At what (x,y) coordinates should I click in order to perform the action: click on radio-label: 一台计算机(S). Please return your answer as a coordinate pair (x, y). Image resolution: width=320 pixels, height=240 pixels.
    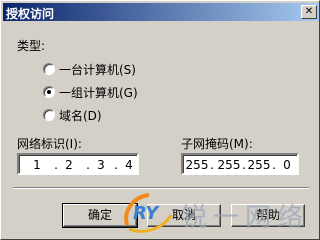
    Looking at the image, I should click on (97, 69).